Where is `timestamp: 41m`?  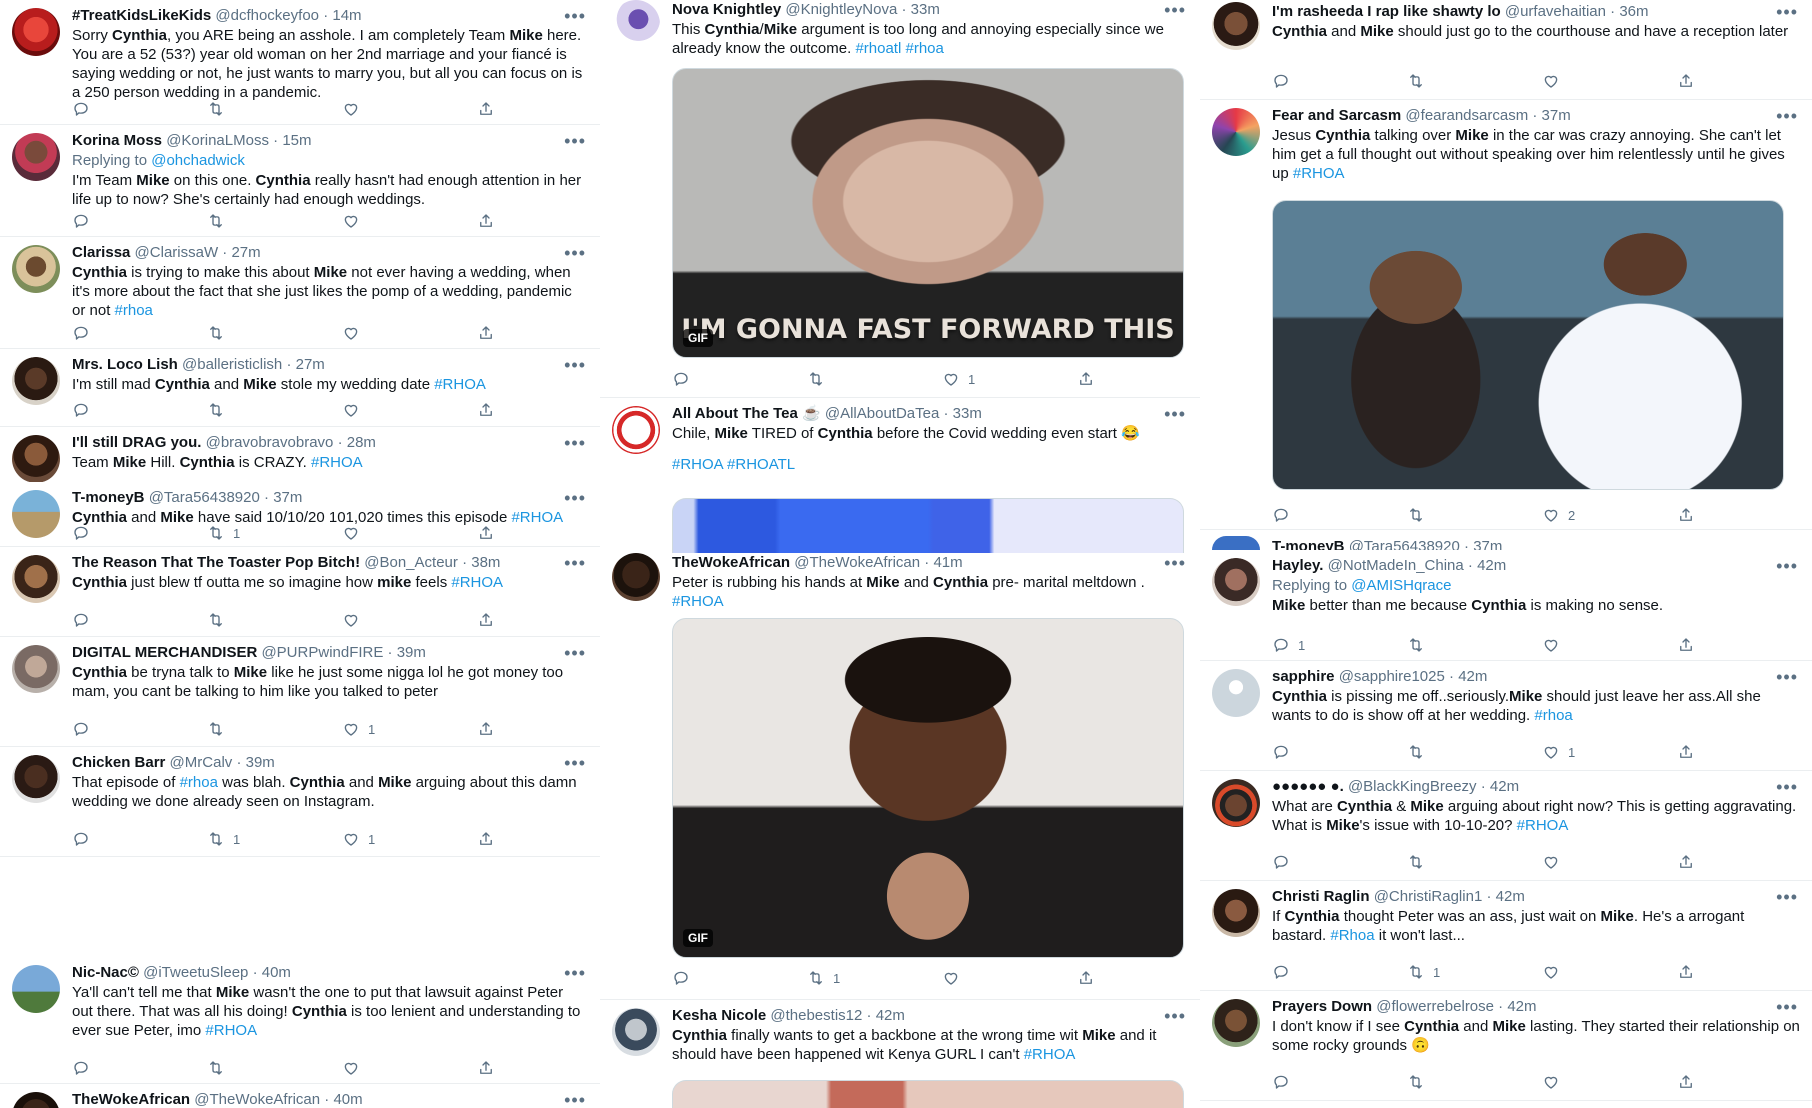 timestamp: 41m is located at coordinates (947, 562).